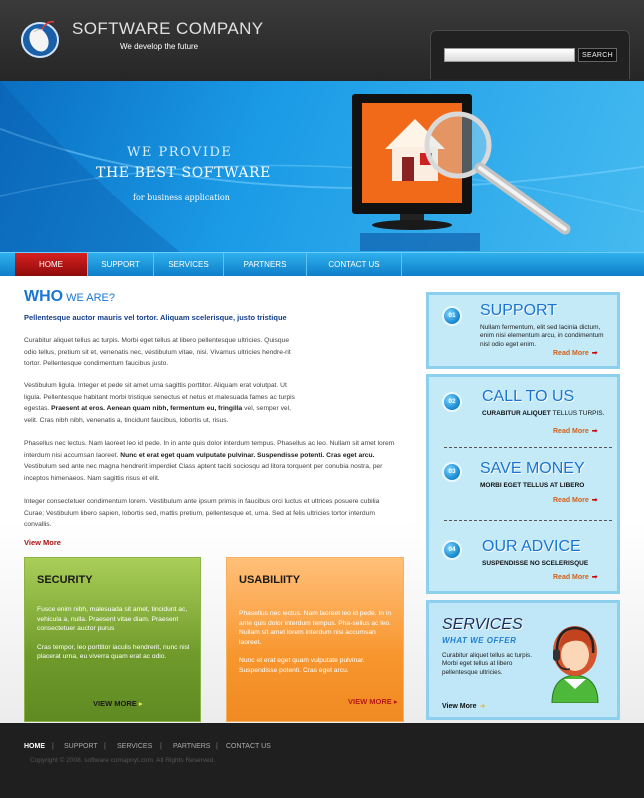 This screenshot has width=644, height=798. I want to click on save-title: SAVE MONEY, so click(532, 468).